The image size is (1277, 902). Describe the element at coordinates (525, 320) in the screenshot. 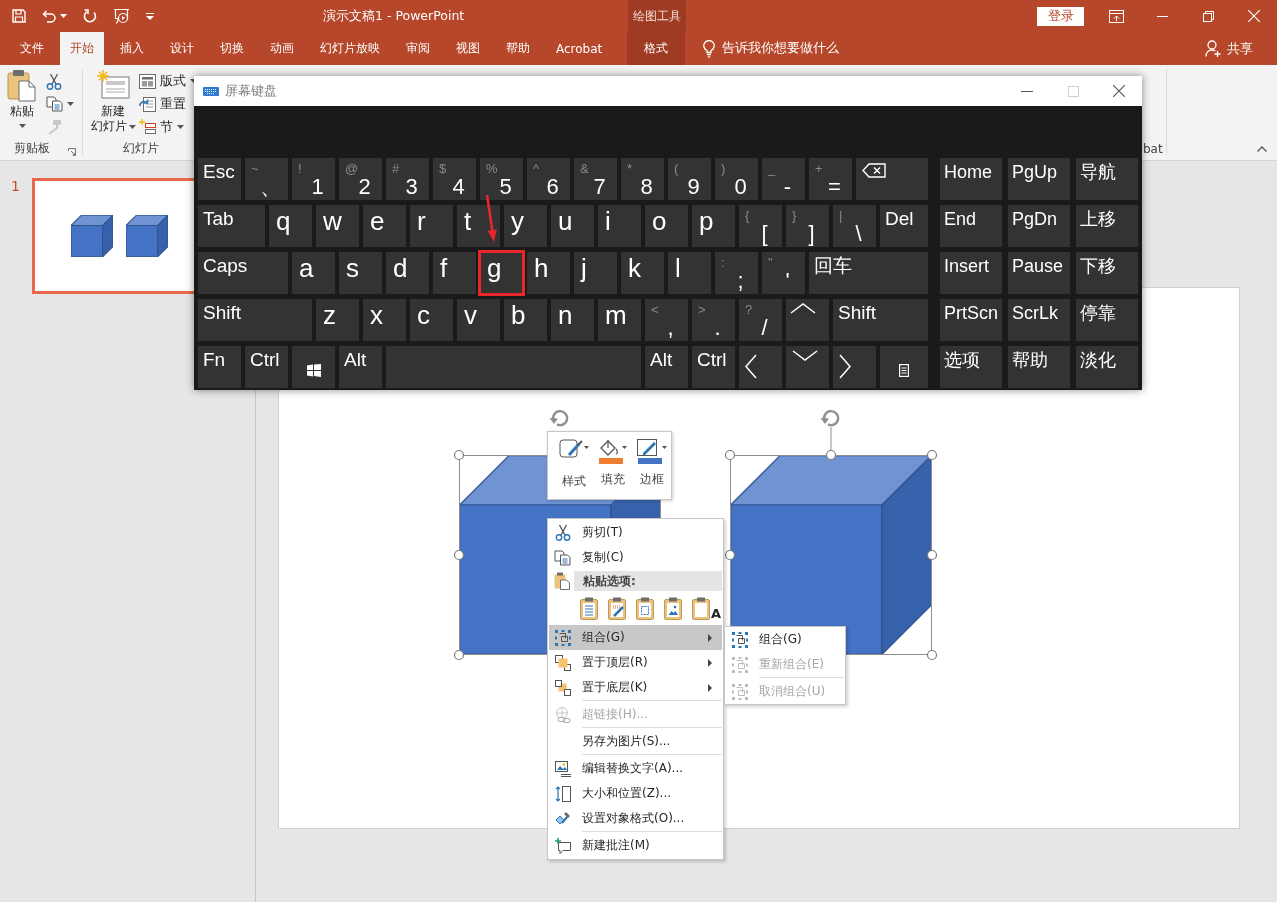

I see `keyboard-key: b` at that location.